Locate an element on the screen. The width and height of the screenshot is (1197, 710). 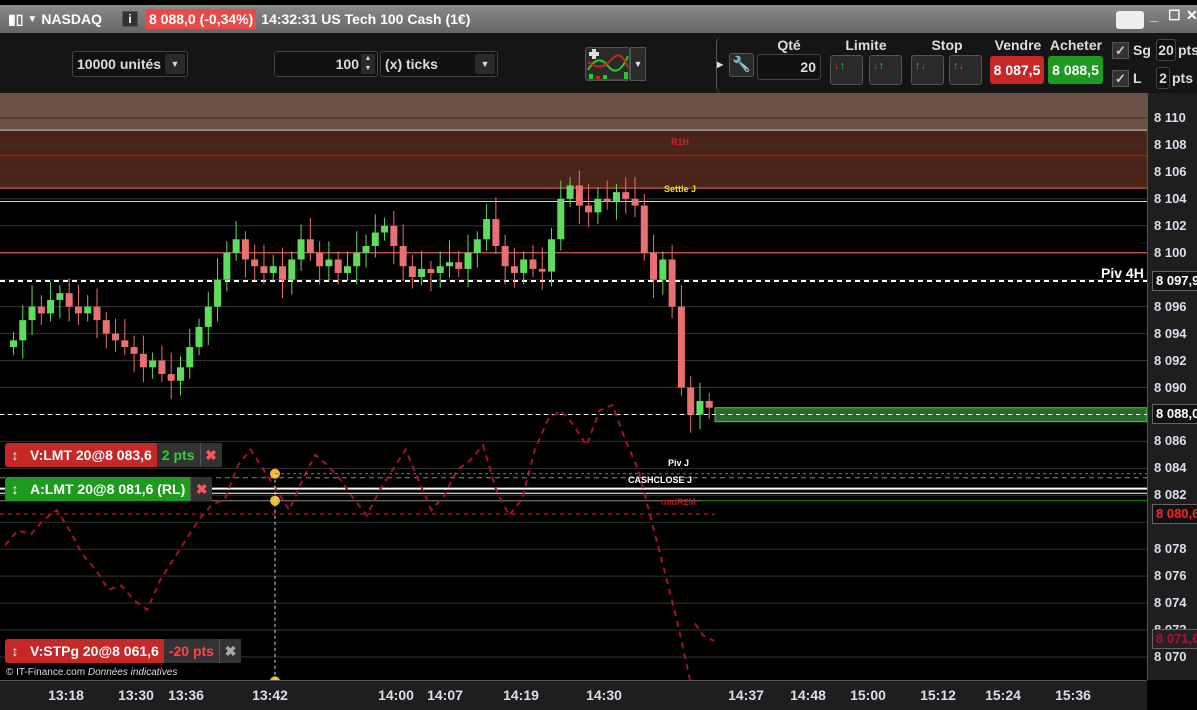
price-tick-label: 8 094 is located at coordinates (1170, 333).